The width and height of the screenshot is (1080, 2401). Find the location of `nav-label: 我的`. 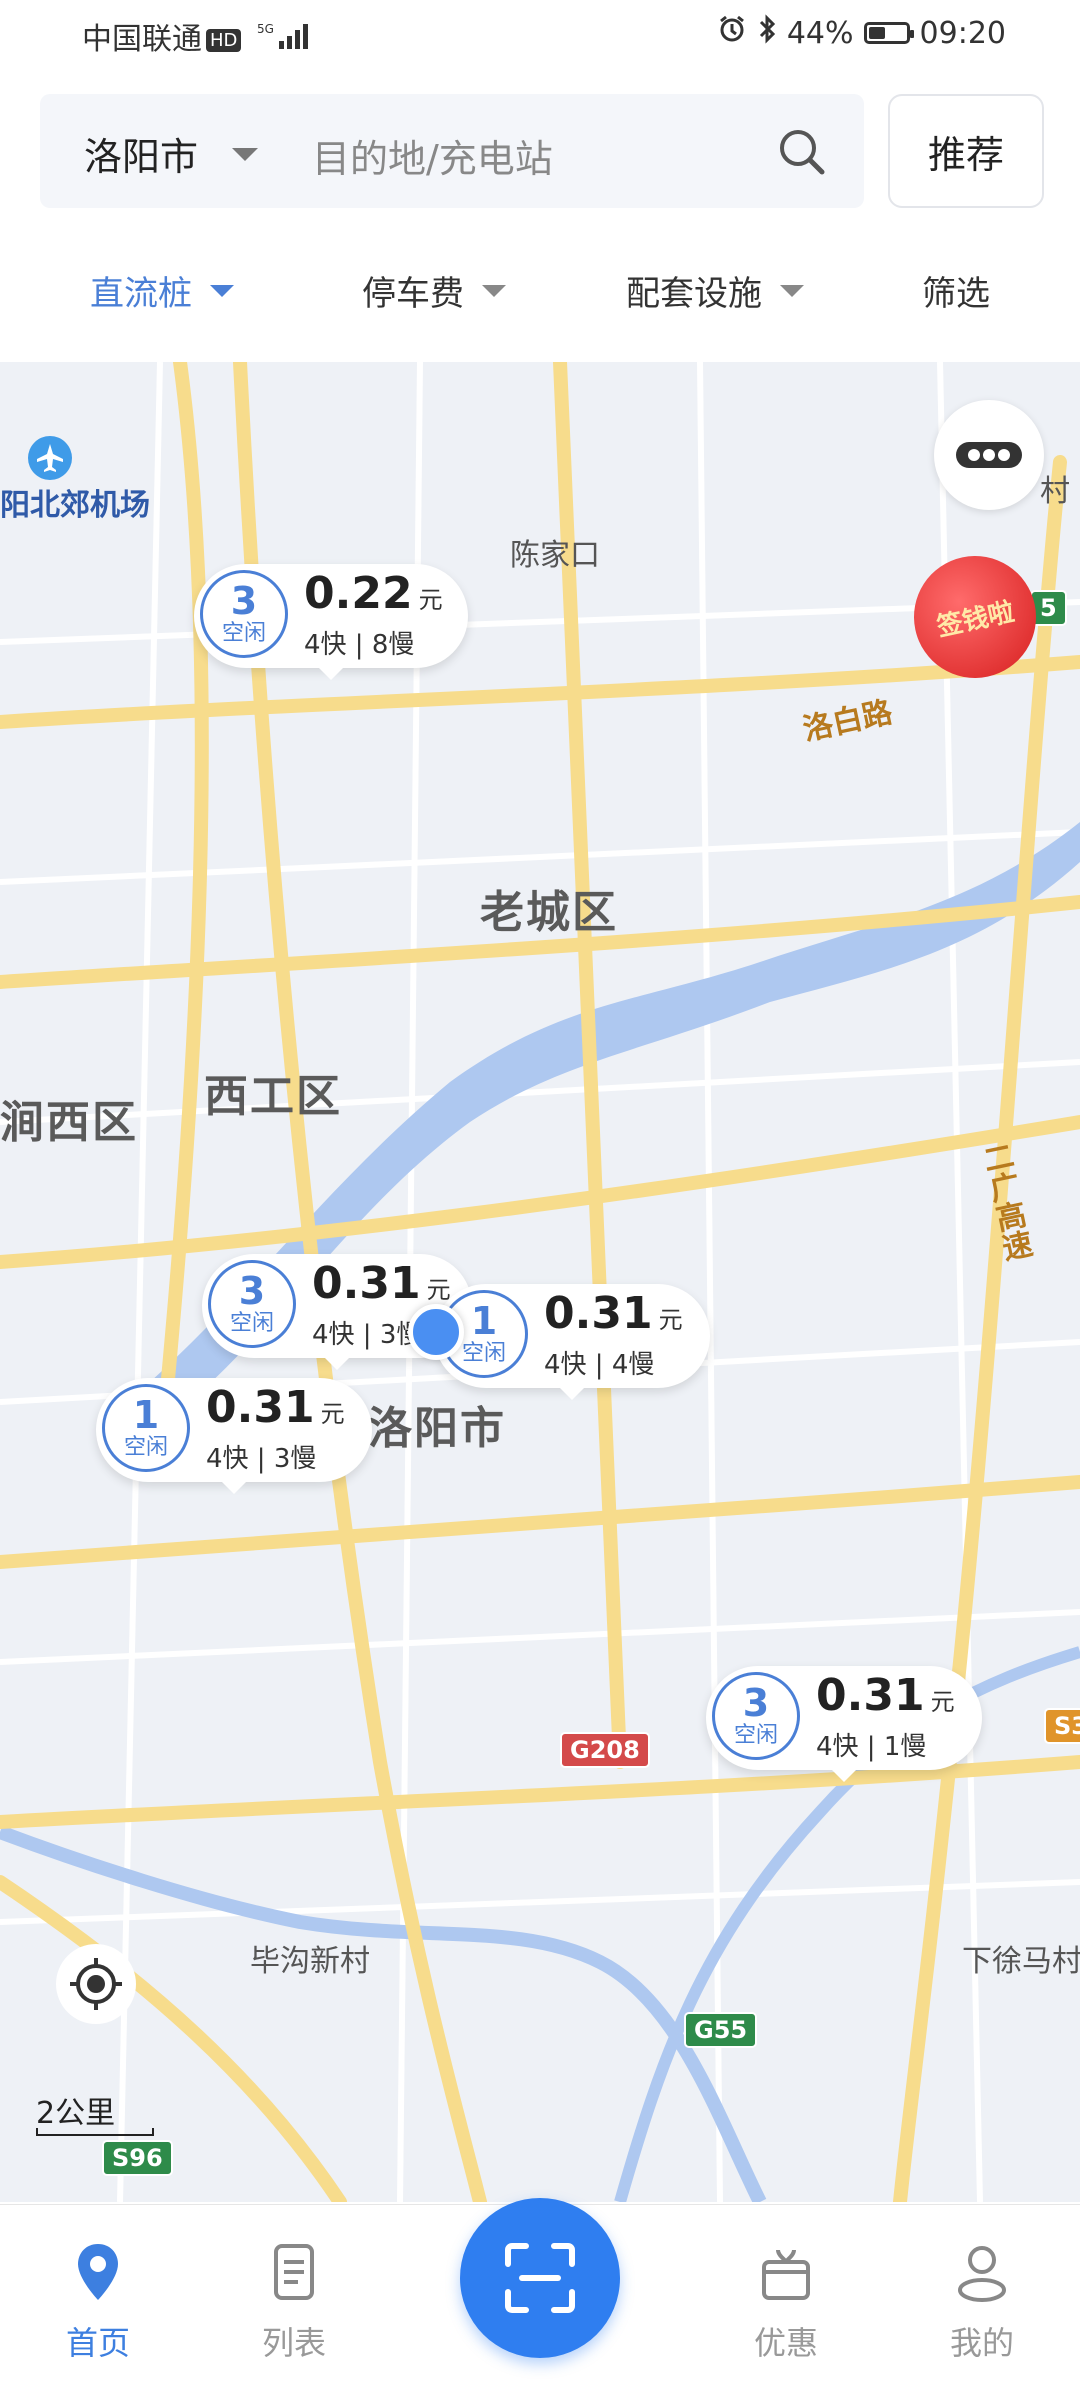

nav-label: 我的 is located at coordinates (981, 2343).